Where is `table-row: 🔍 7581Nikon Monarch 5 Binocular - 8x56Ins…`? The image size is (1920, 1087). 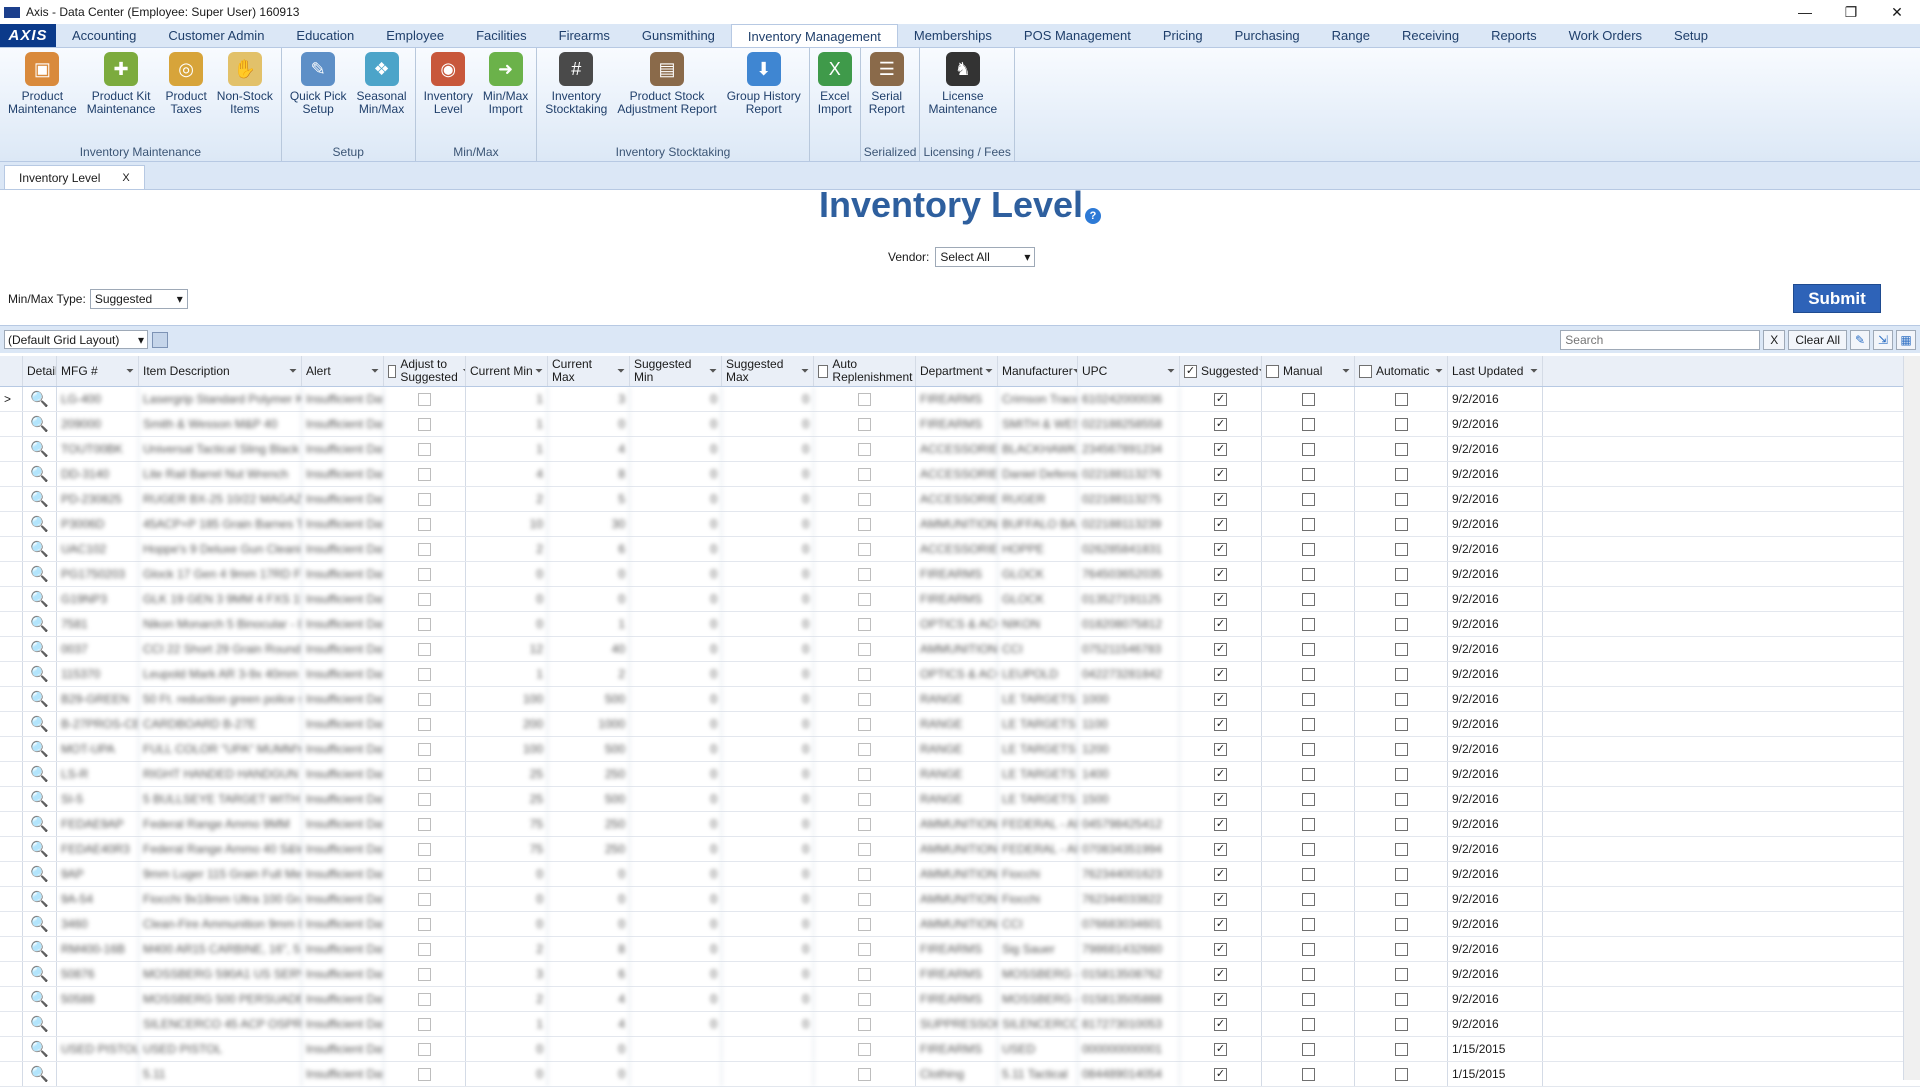 table-row: 🔍 7581Nikon Monarch 5 Binocular - 8x56Ins… is located at coordinates (960, 624).